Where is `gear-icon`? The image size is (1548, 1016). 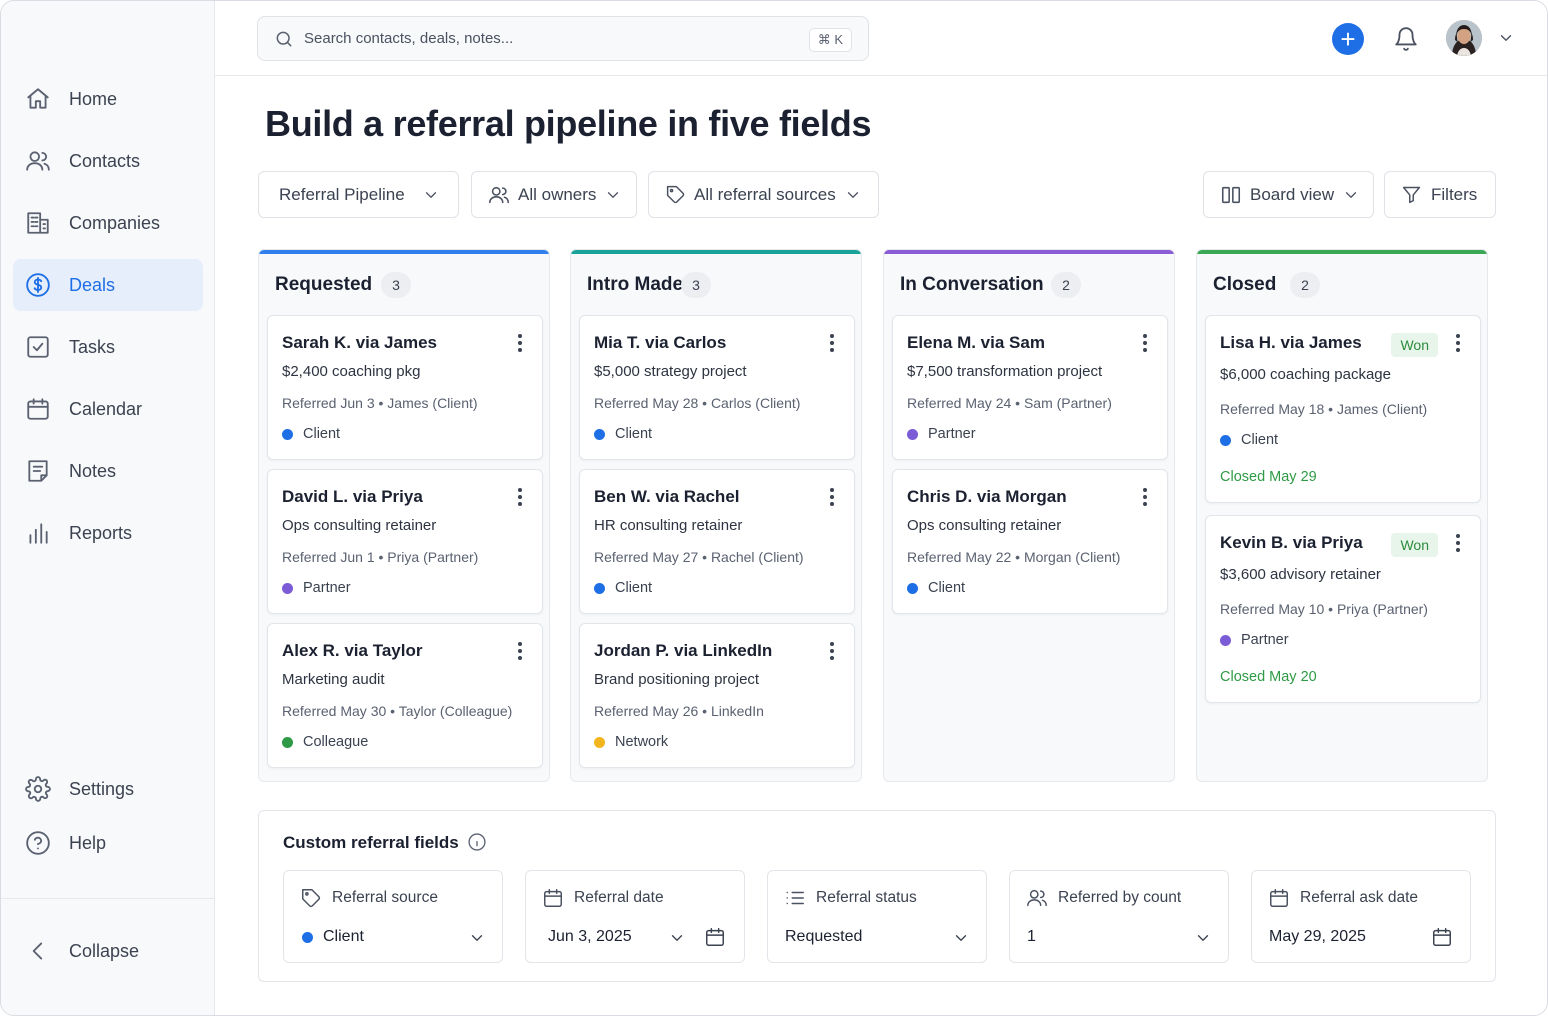 gear-icon is located at coordinates (38, 789).